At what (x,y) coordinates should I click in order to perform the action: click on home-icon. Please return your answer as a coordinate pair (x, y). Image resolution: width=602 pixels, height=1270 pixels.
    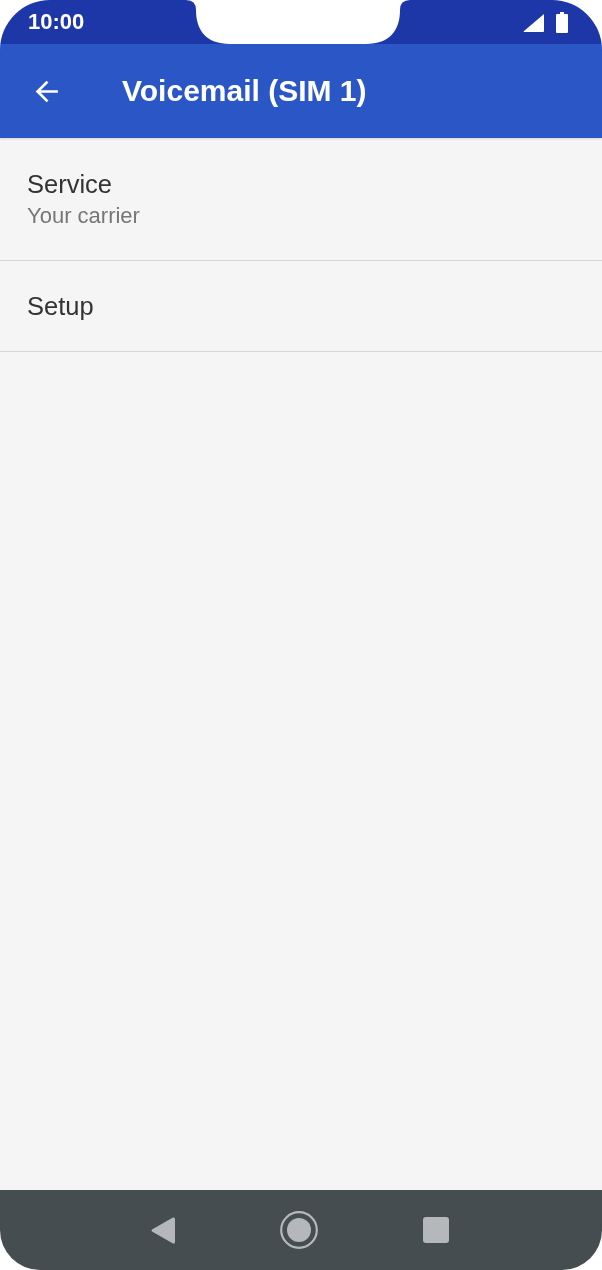
    Looking at the image, I should click on (299, 1230).